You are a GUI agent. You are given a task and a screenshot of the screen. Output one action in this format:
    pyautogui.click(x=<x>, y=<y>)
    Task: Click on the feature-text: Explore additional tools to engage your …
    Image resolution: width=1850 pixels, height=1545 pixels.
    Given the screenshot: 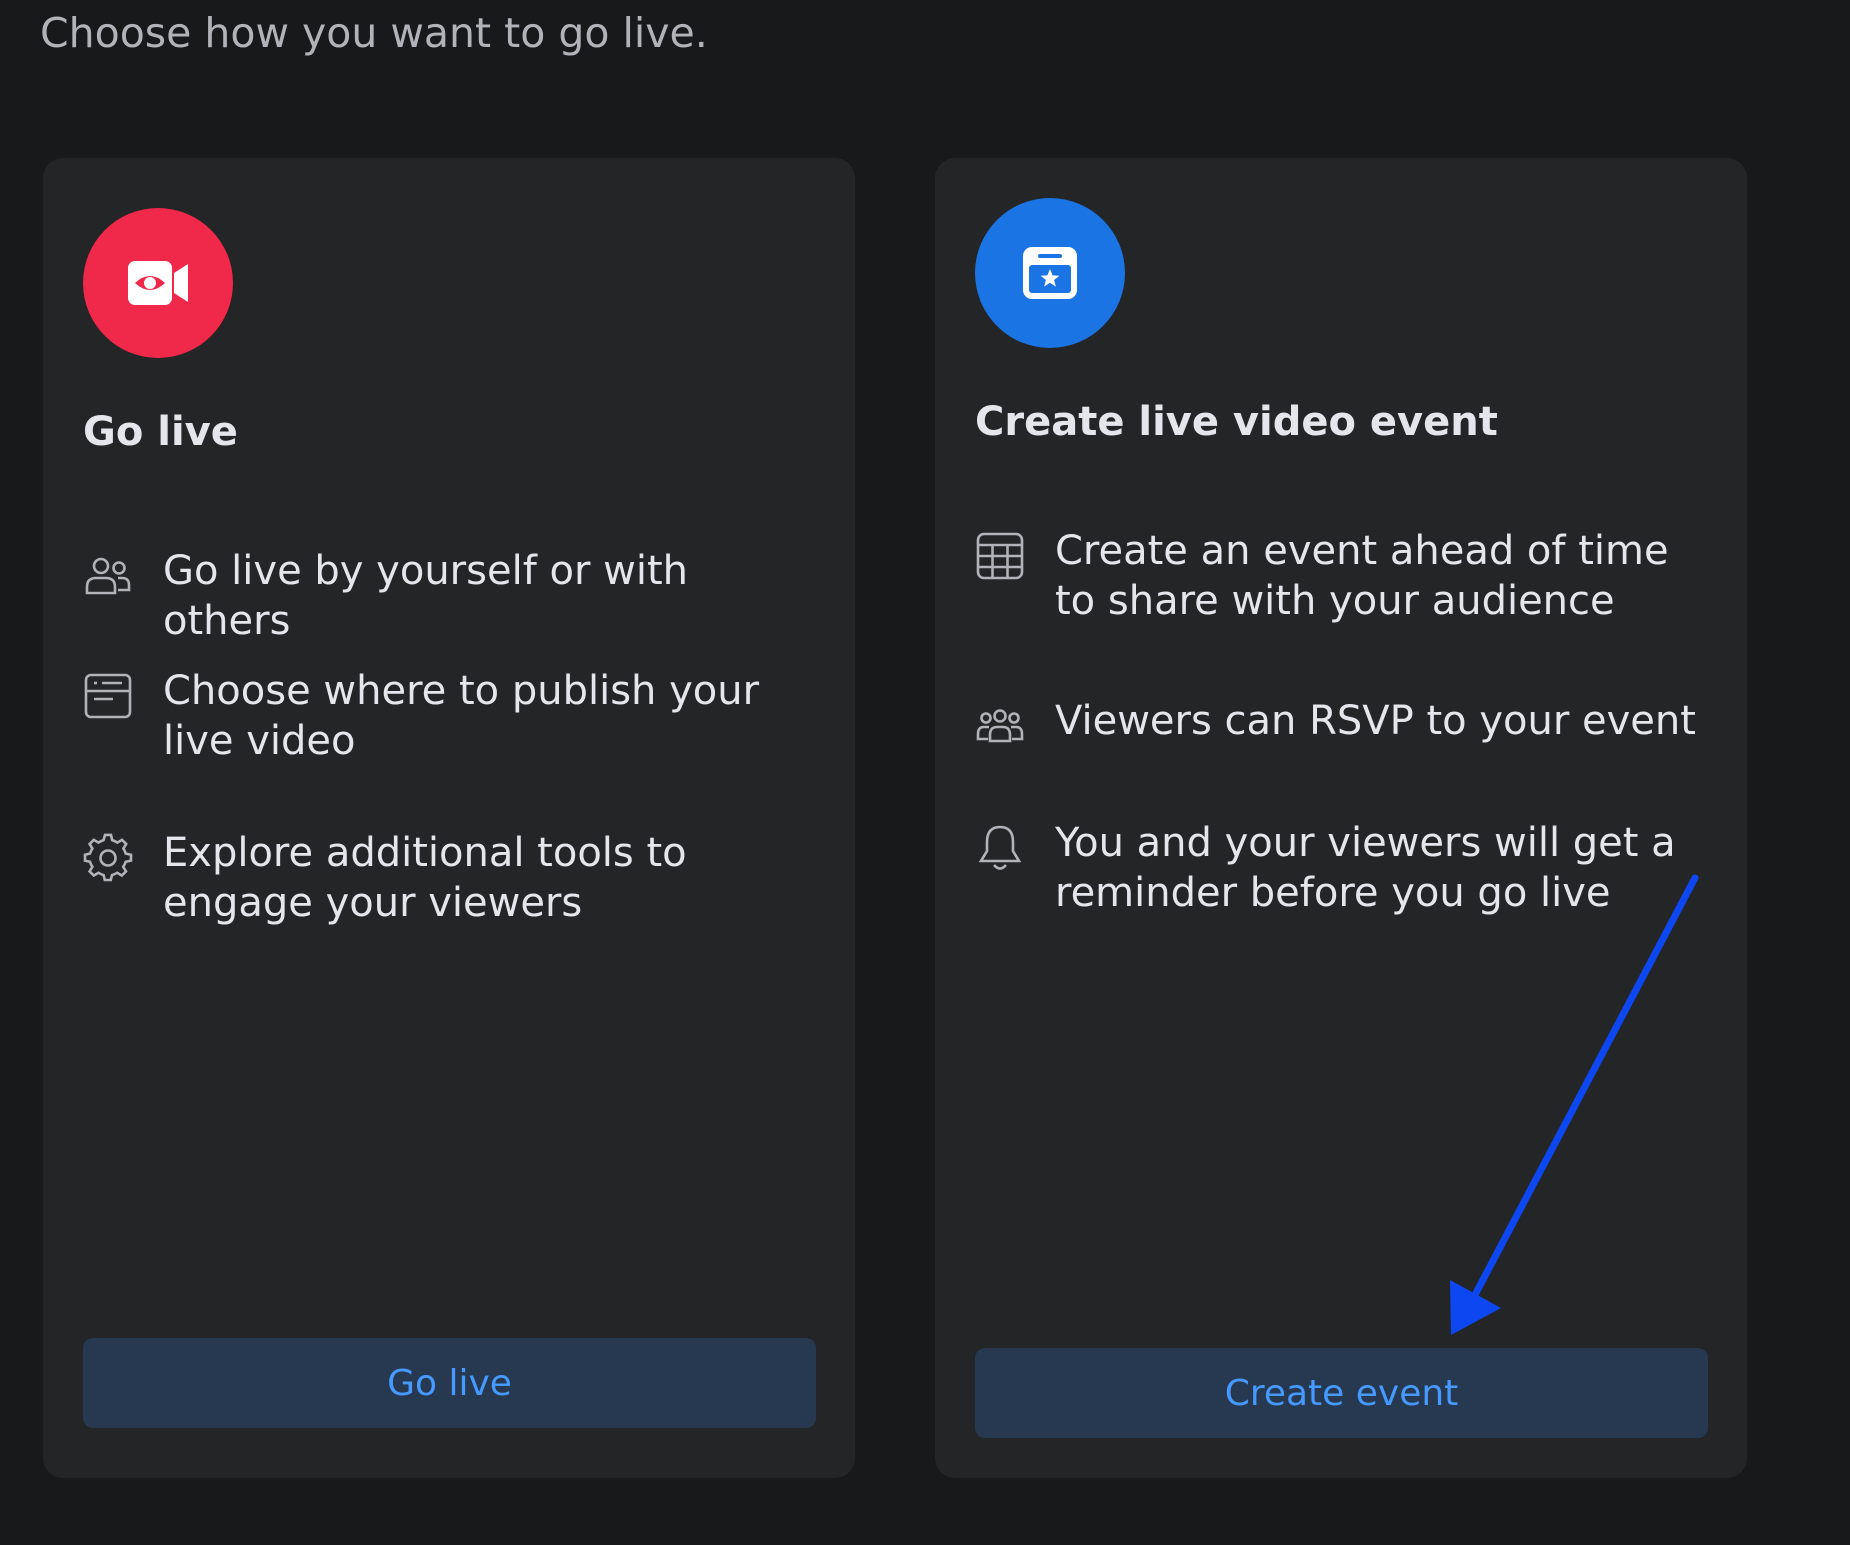 What is the action you would take?
    pyautogui.click(x=425, y=878)
    